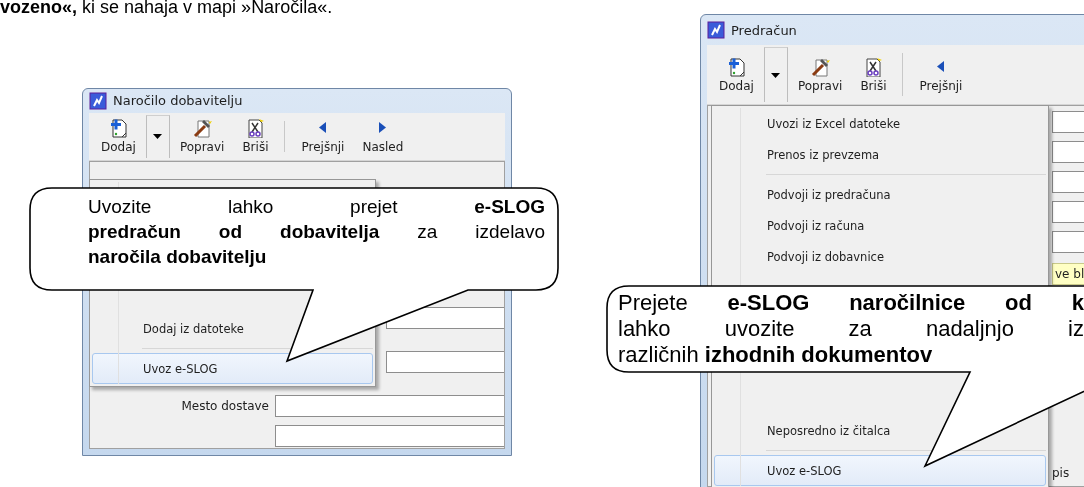  I want to click on callout-text: naročila dobavitelju, so click(178, 257).